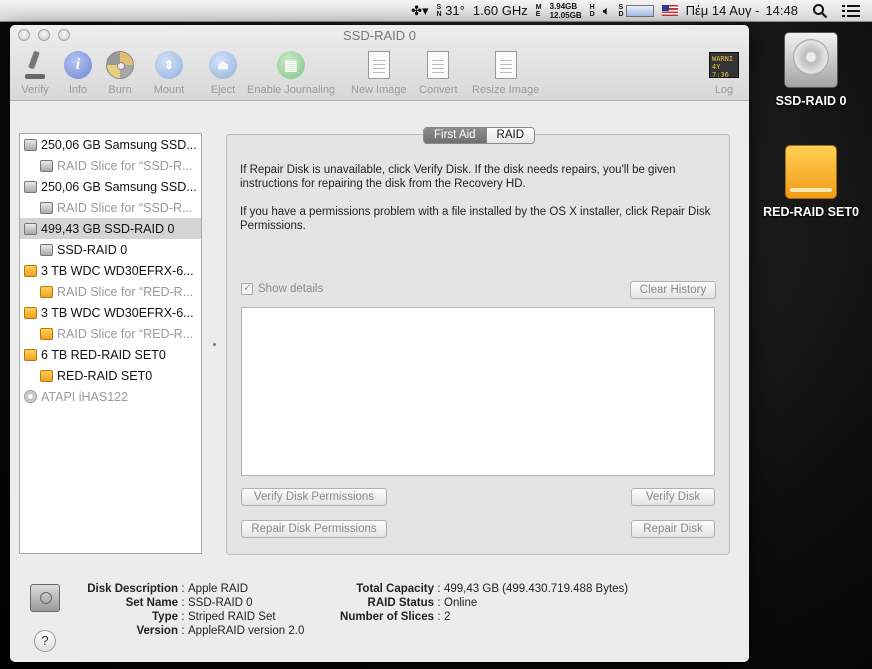 The width and height of the screenshot is (872, 669). What do you see at coordinates (110, 354) in the screenshot?
I see `sidebar-disk-item: 6 TB RED-RAID SET0` at bounding box center [110, 354].